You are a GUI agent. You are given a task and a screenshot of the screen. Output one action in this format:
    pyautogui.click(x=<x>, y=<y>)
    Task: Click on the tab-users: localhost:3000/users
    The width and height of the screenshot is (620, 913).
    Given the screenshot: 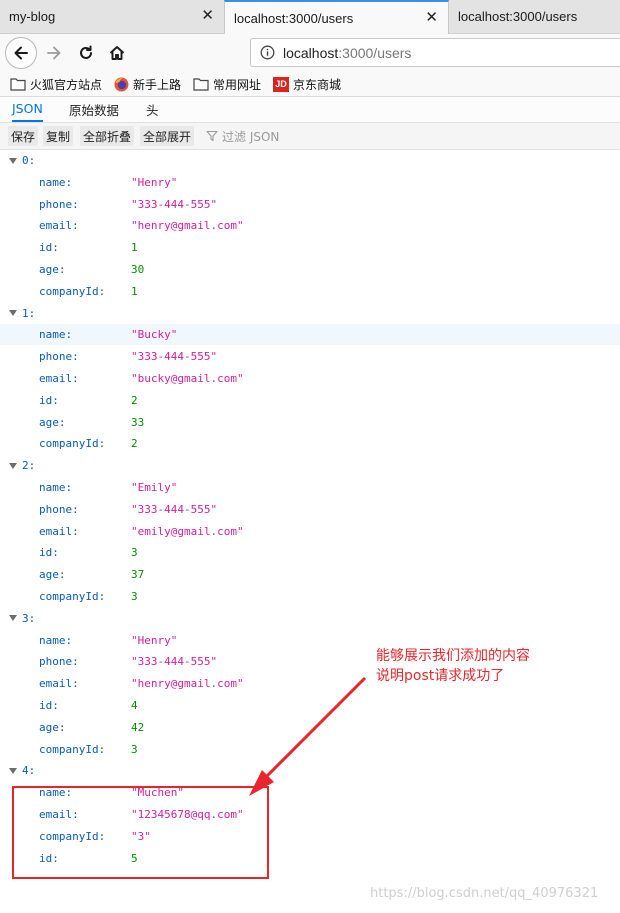 What is the action you would take?
    pyautogui.click(x=534, y=16)
    